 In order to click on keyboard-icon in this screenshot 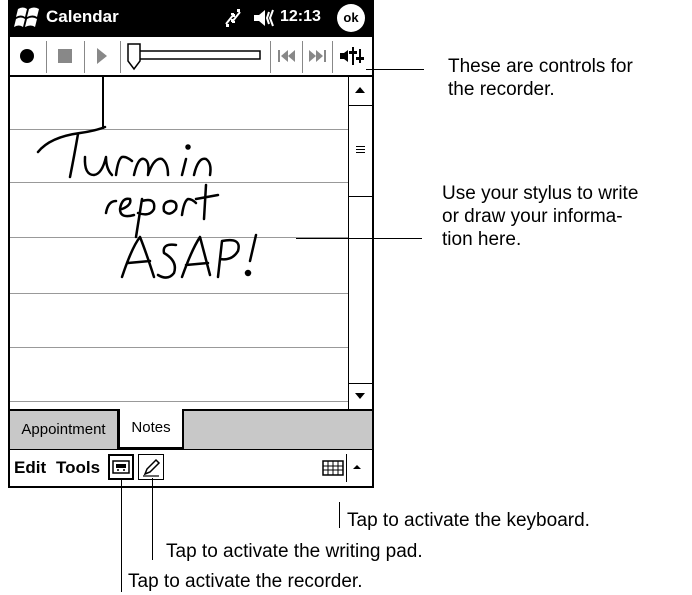, I will do `click(333, 468)`.